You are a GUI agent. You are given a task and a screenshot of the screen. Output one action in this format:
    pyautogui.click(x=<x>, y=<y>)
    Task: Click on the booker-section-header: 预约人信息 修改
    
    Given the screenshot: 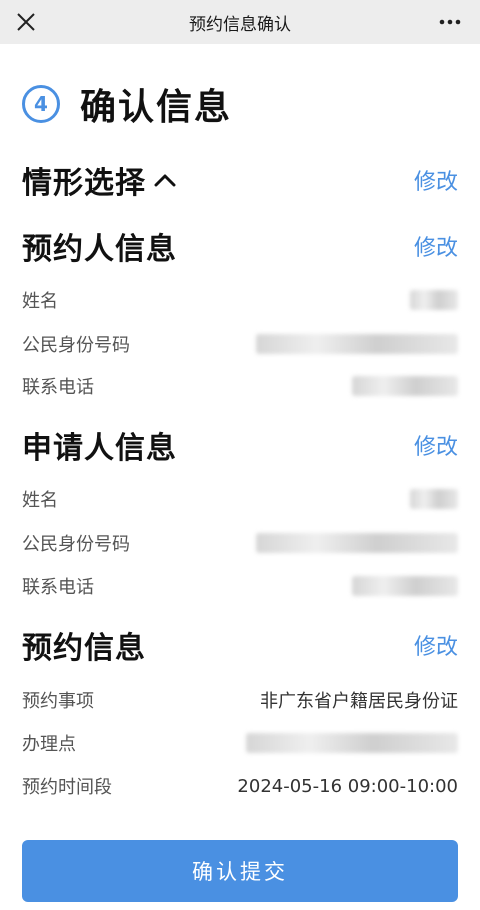 What is the action you would take?
    pyautogui.click(x=240, y=246)
    